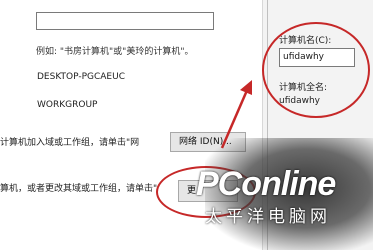 This screenshot has width=373, height=250. What do you see at coordinates (268, 217) in the screenshot?
I see `watermark-subtitle: 太平洋电脑网` at bounding box center [268, 217].